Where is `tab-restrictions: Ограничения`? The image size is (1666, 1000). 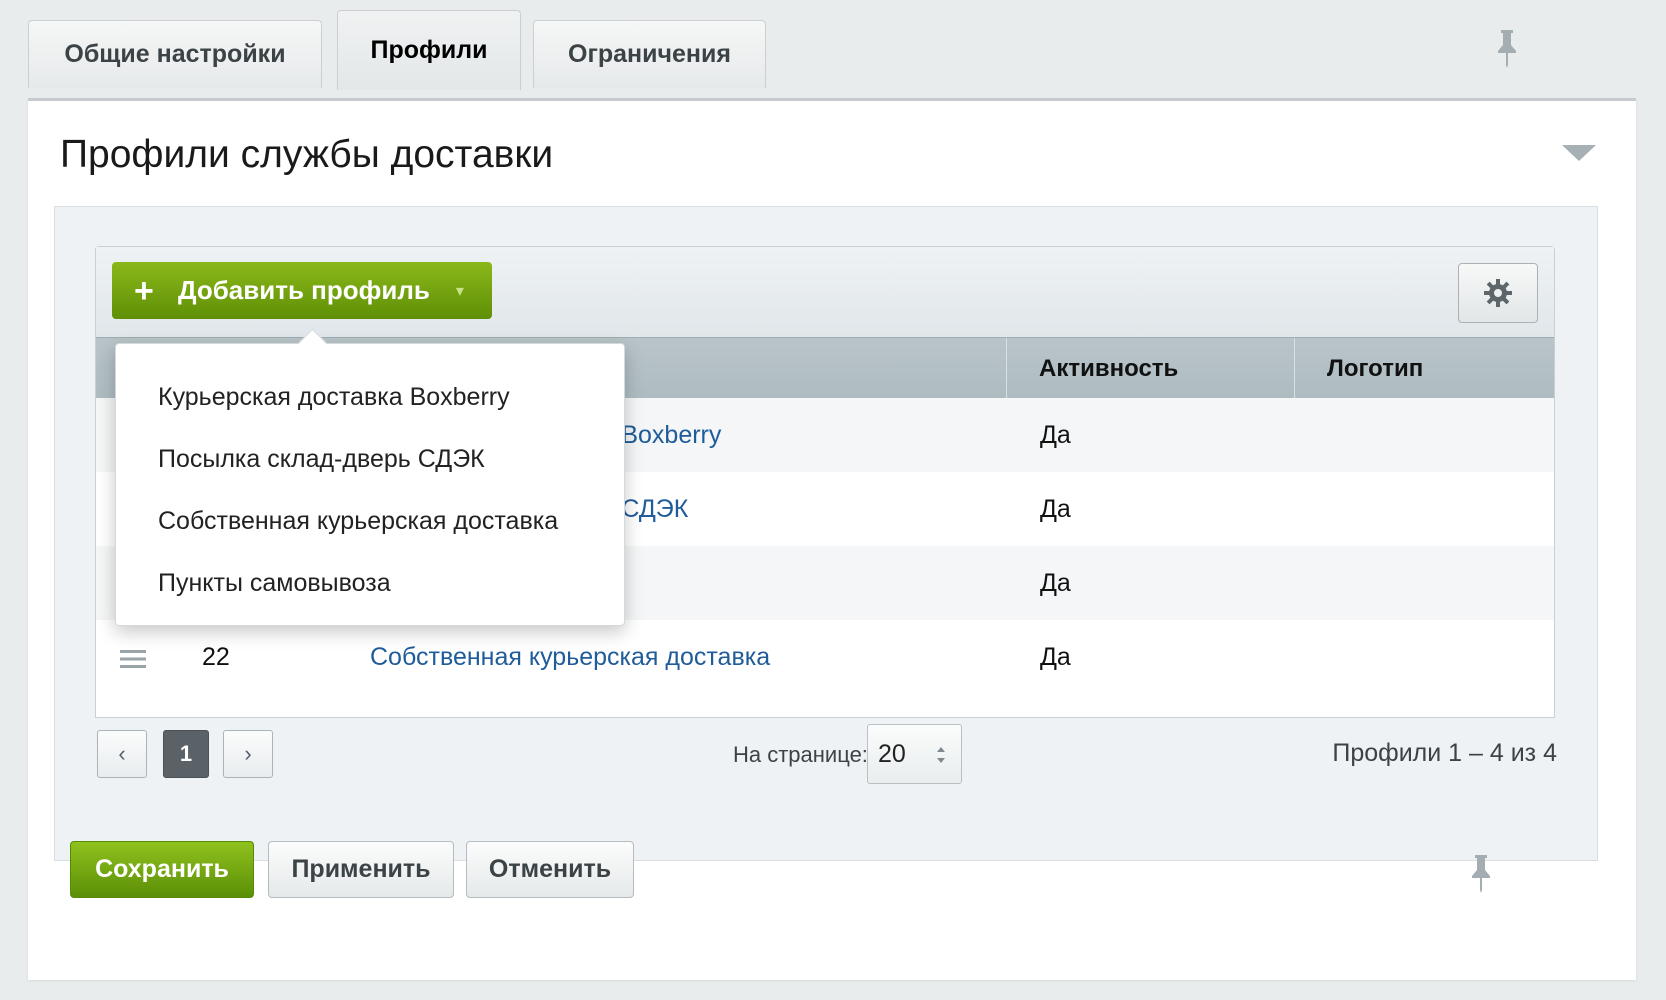
tab-restrictions: Ограничения is located at coordinates (649, 54).